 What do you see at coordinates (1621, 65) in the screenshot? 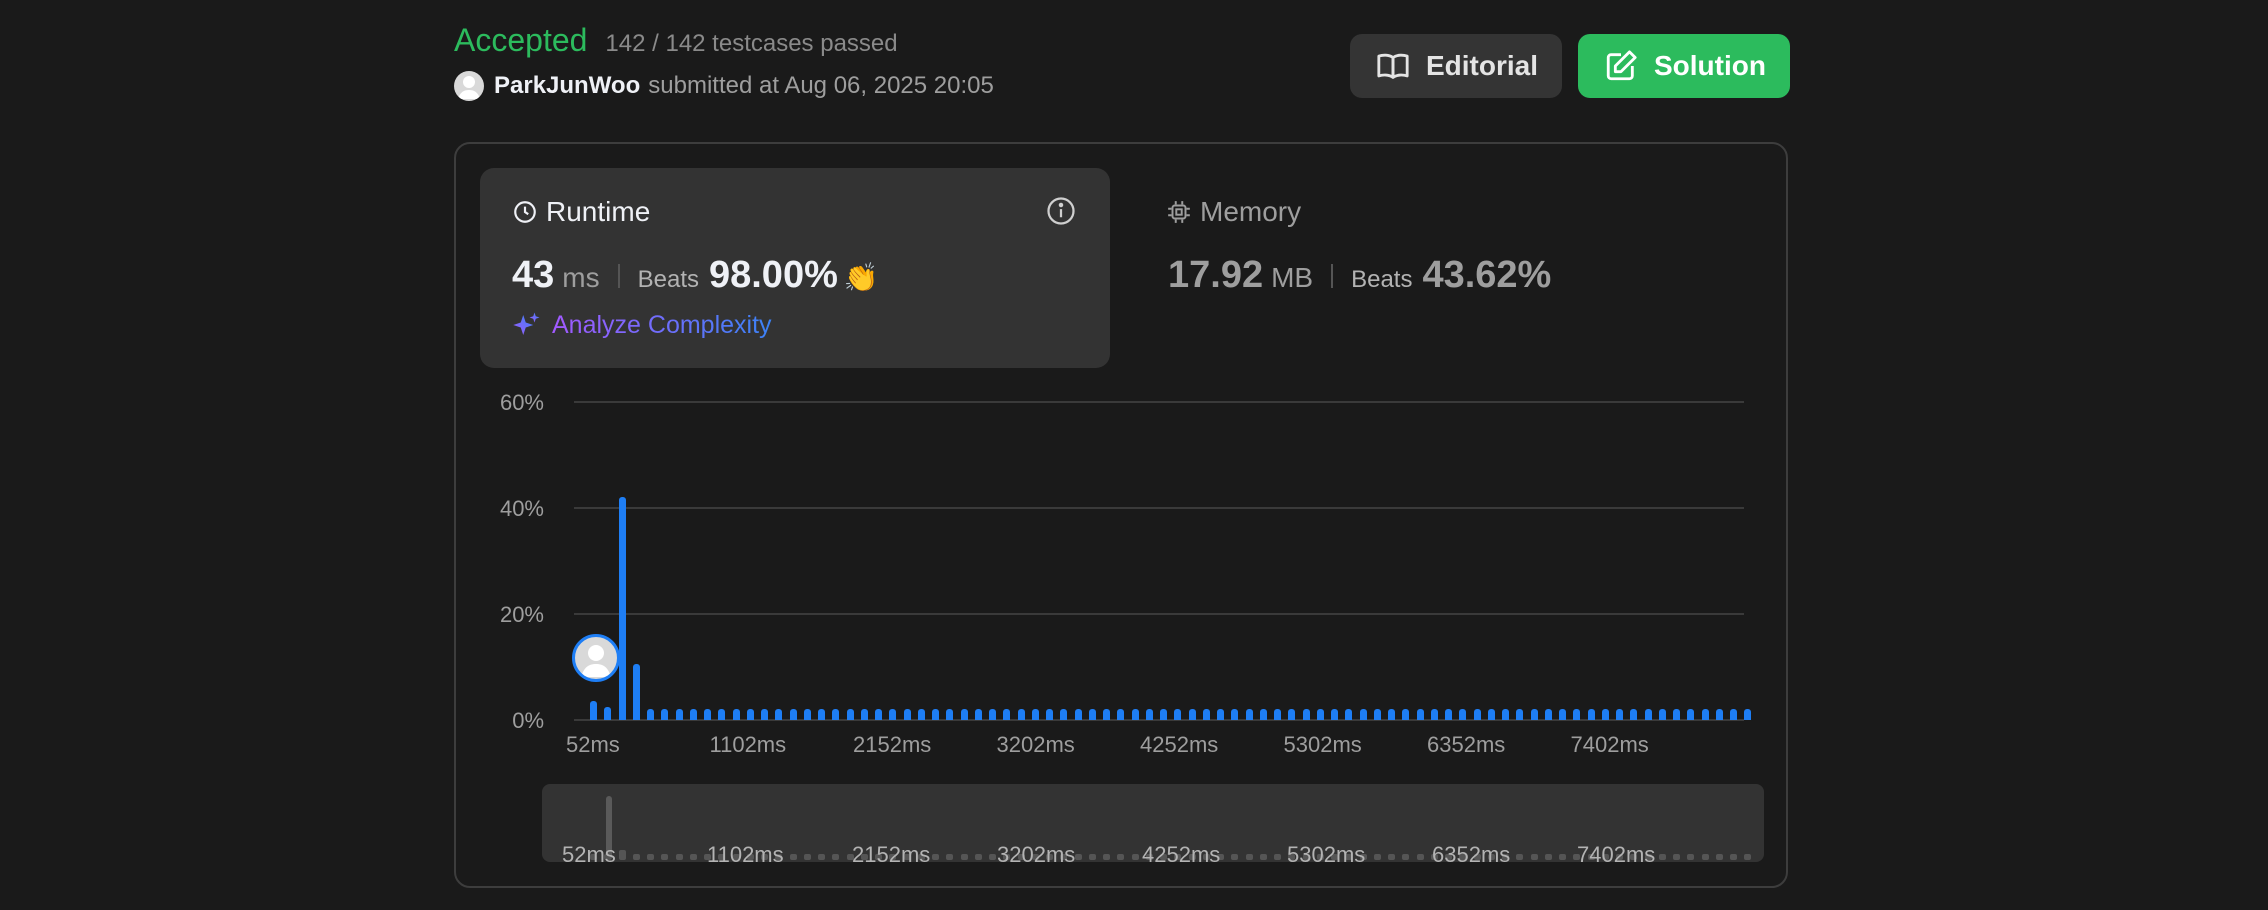
I see `edit-icon` at bounding box center [1621, 65].